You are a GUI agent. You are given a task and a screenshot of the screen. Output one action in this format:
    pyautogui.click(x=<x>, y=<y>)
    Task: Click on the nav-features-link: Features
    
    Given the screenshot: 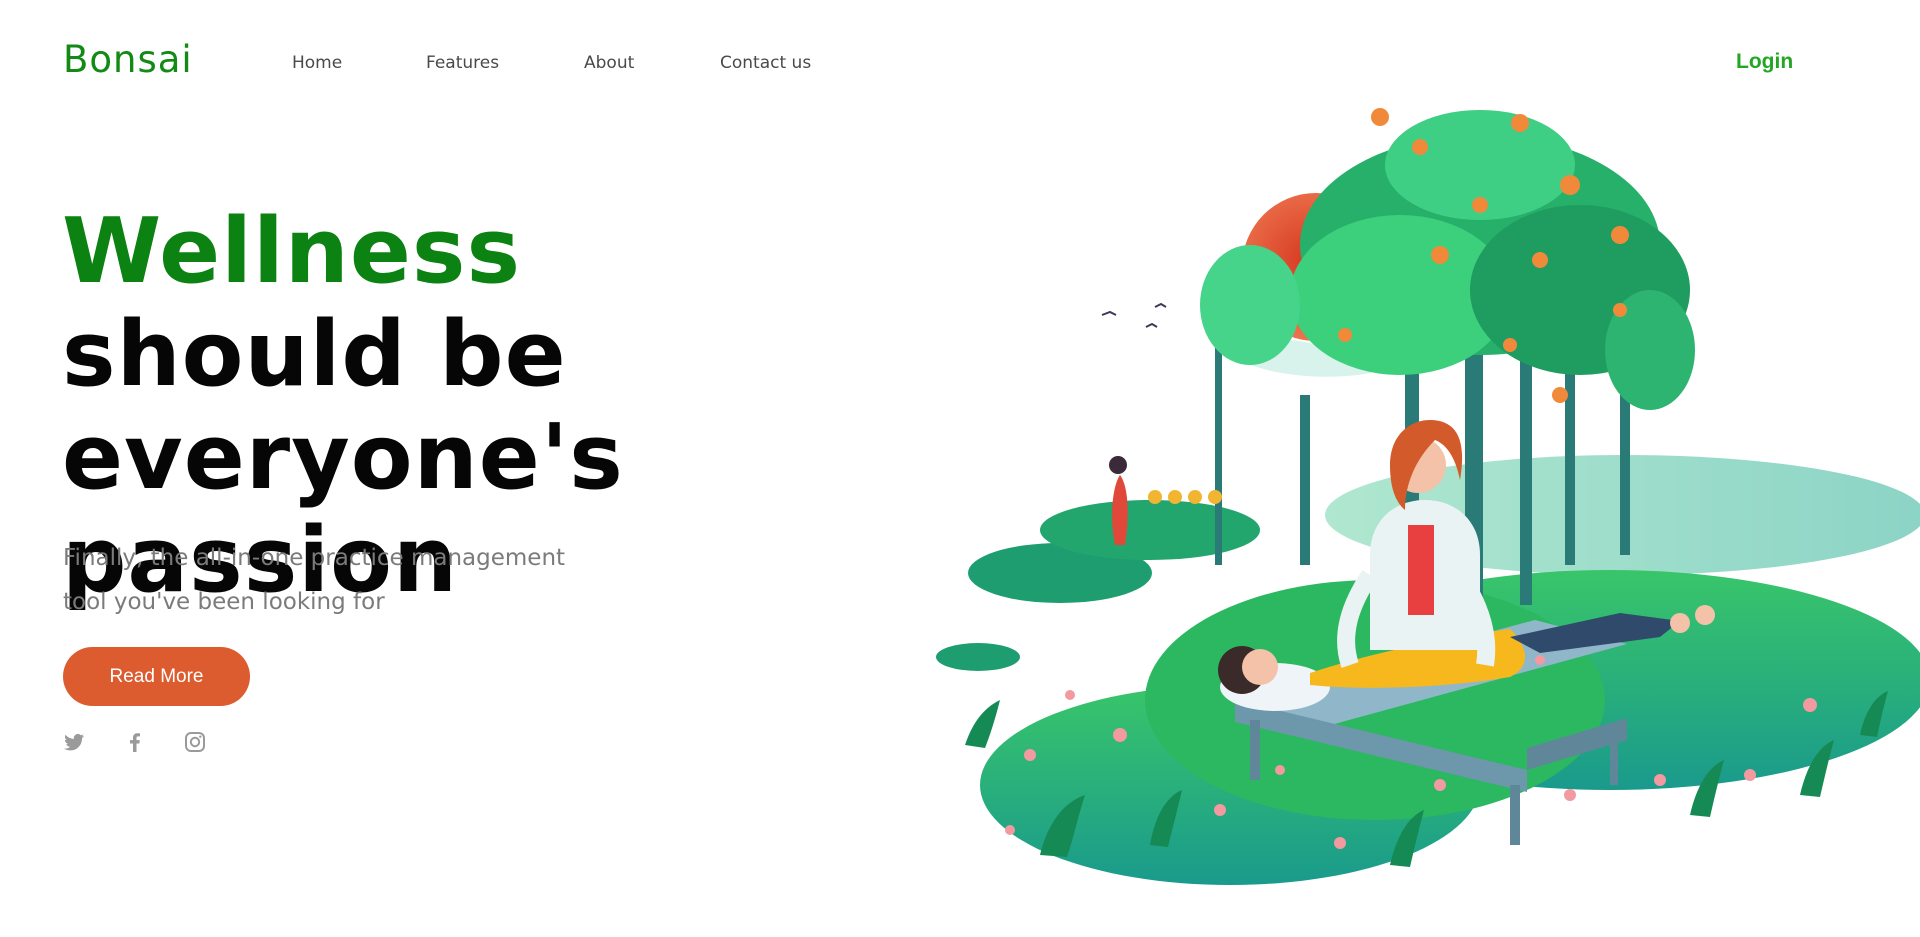 What is the action you would take?
    pyautogui.click(x=462, y=63)
    